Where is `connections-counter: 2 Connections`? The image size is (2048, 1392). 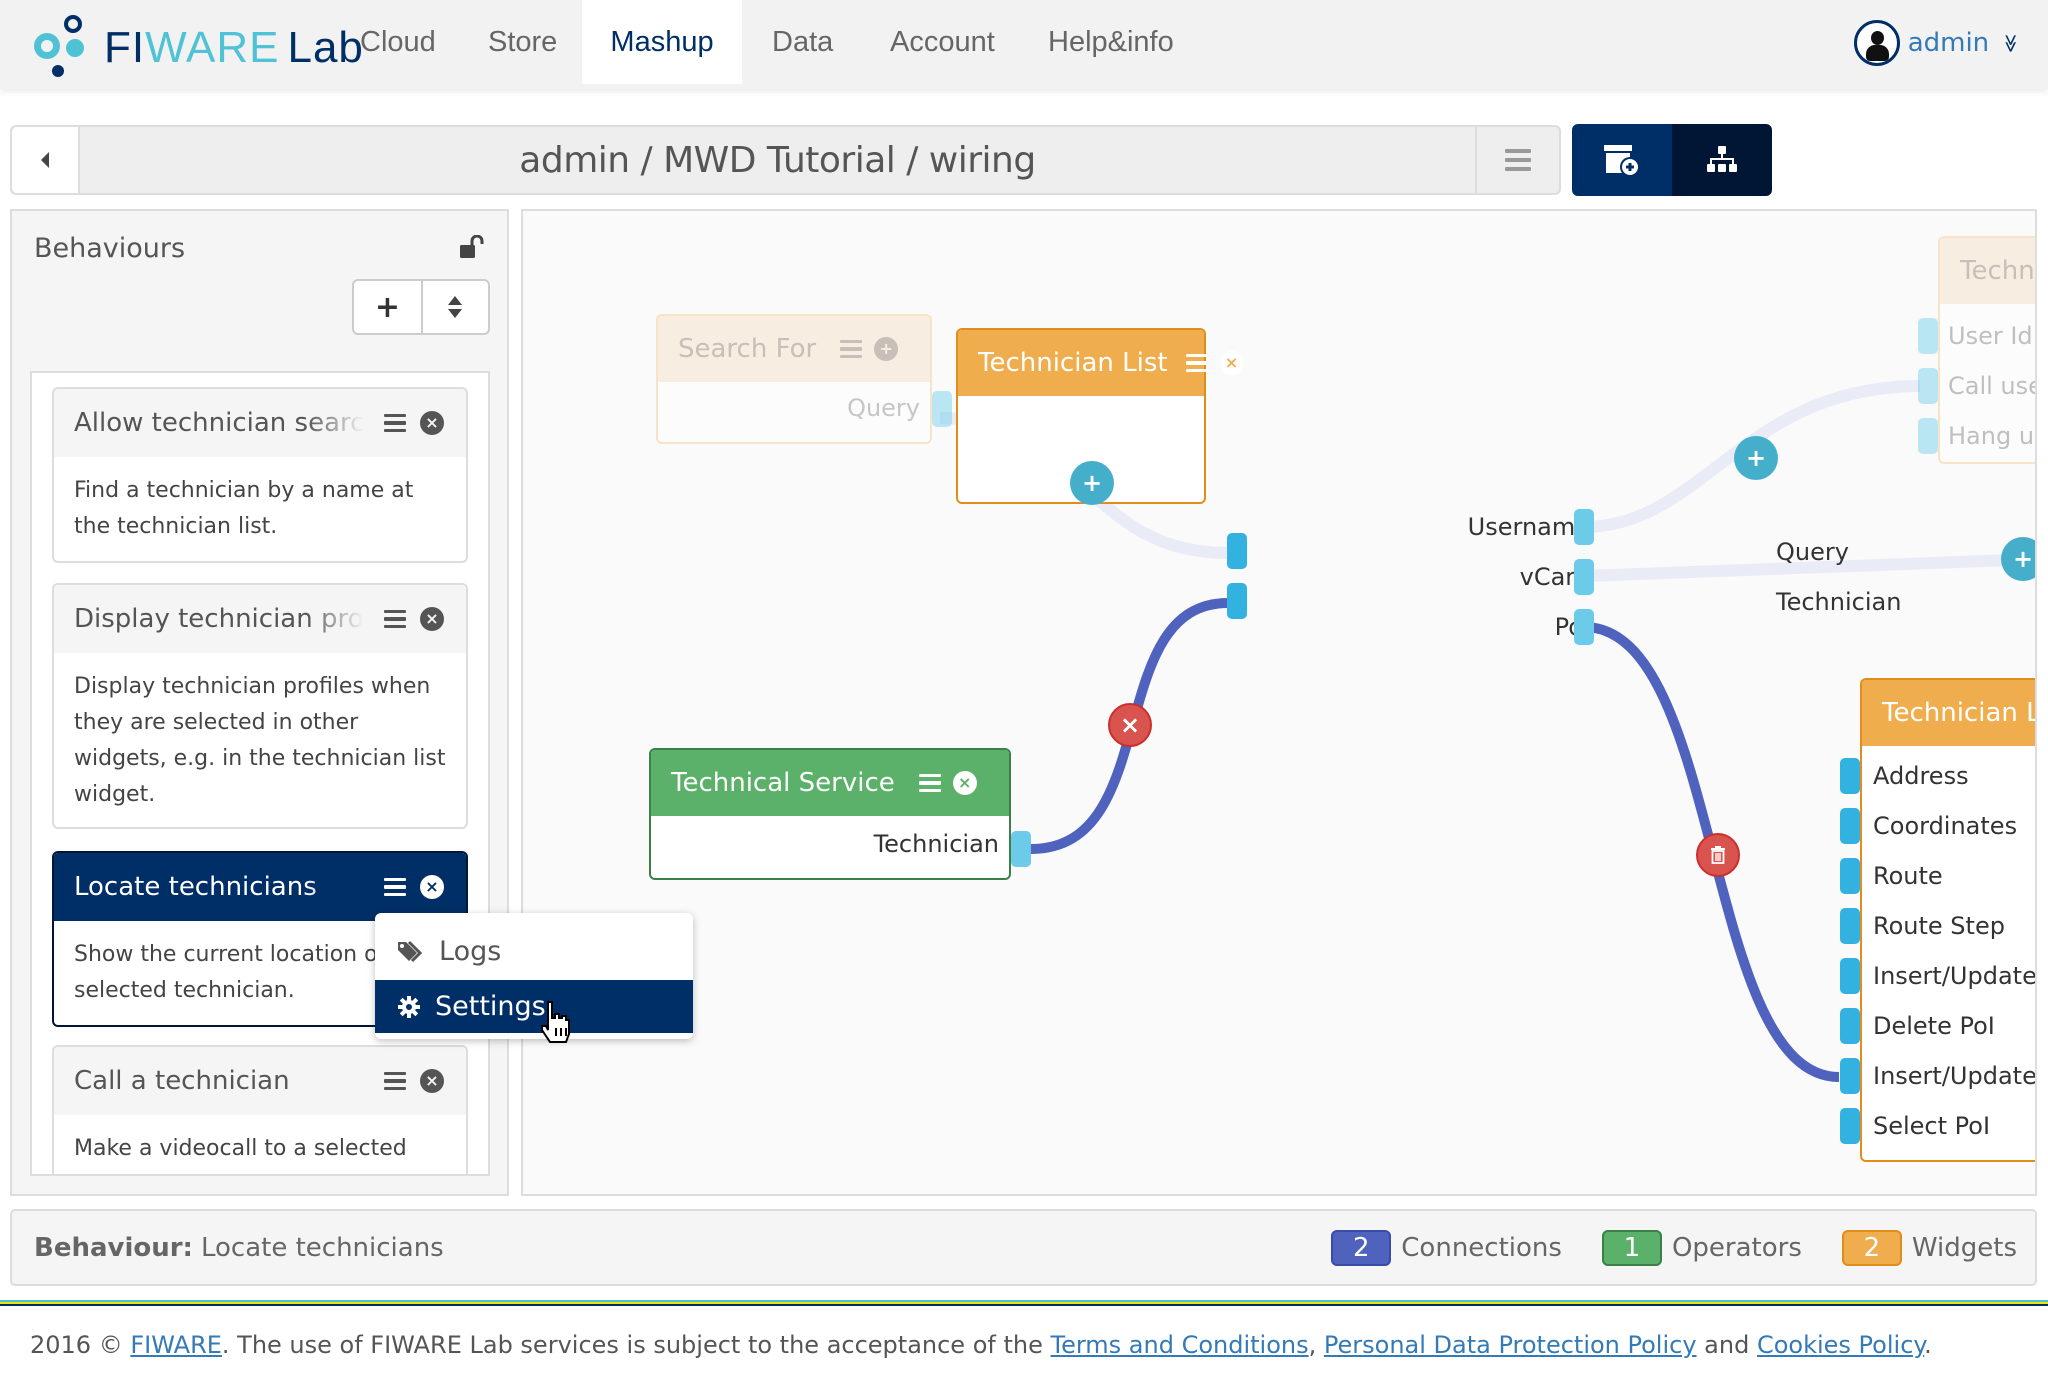
connections-counter: 2 Connections is located at coordinates (1446, 1247).